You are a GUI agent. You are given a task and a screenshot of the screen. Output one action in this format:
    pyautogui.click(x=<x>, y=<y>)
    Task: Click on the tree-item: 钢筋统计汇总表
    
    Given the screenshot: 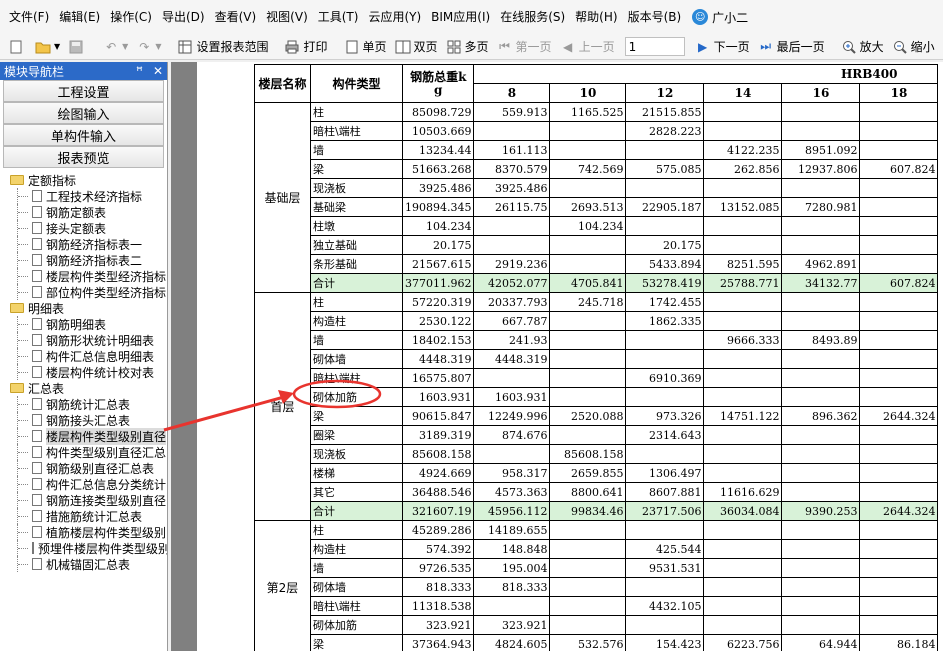 What is the action you would take?
    pyautogui.click(x=83, y=404)
    